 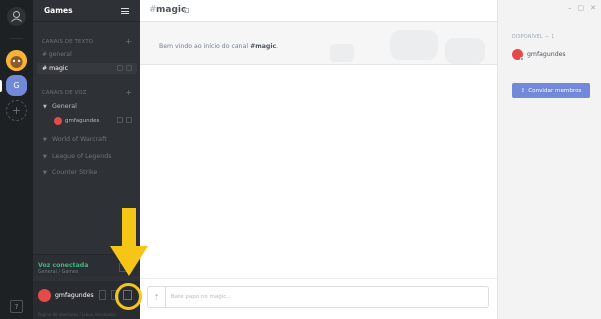 I want to click on monkey-avatar-icon, so click(x=16, y=60).